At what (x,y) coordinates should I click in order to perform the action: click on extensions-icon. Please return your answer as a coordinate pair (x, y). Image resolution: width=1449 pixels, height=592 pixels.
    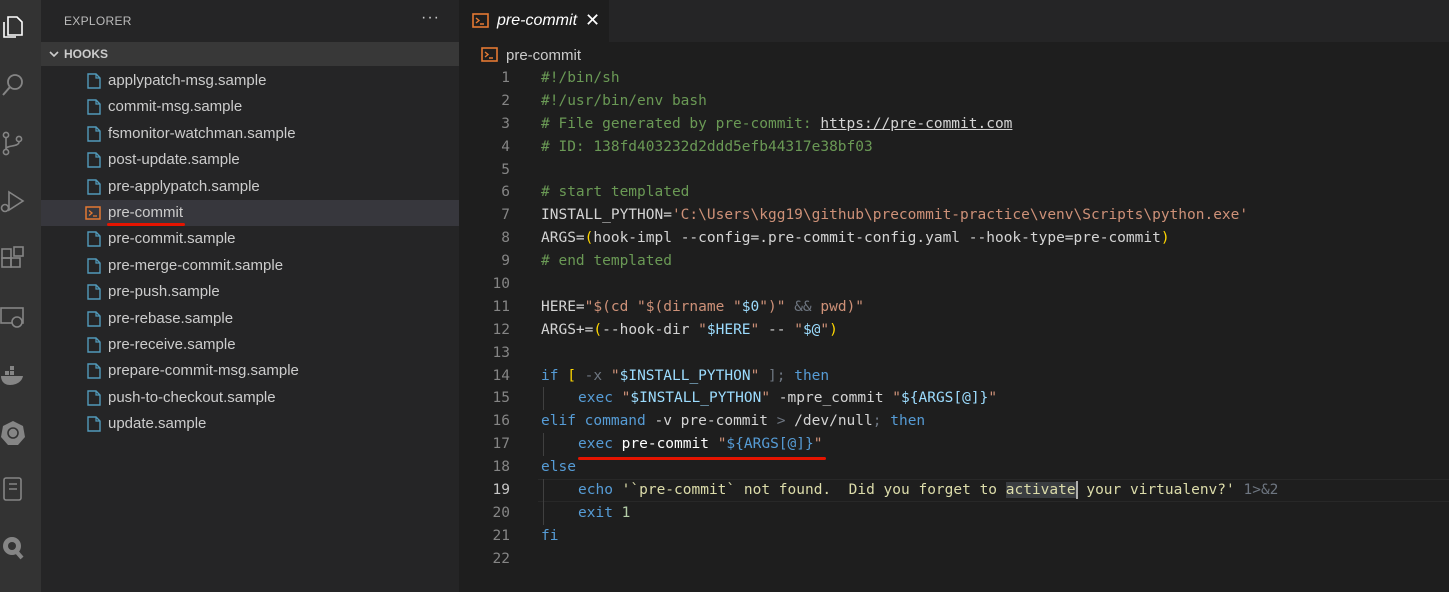
    Looking at the image, I should click on (13, 259).